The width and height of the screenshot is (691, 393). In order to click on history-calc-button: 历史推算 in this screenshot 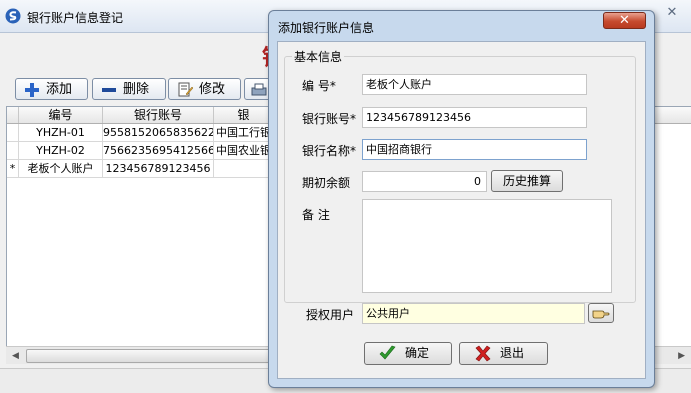, I will do `click(527, 181)`.